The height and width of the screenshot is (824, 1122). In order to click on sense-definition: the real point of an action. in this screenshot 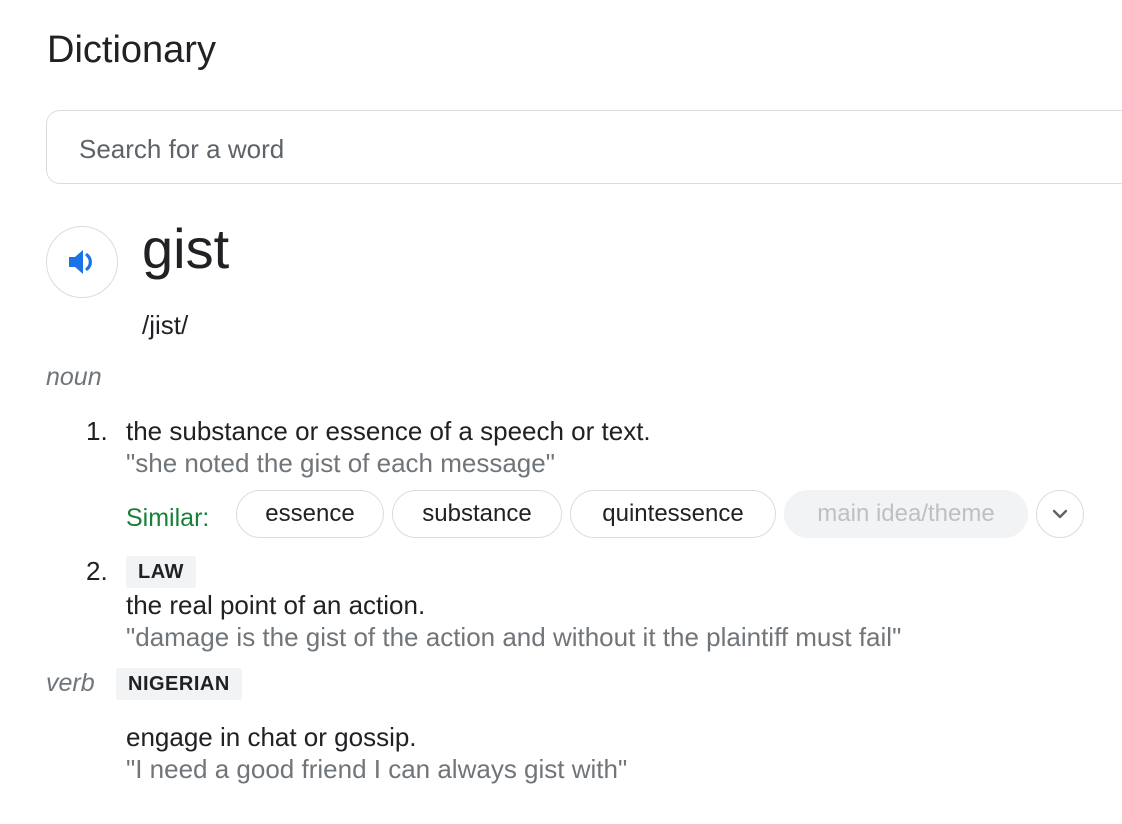, I will do `click(276, 605)`.